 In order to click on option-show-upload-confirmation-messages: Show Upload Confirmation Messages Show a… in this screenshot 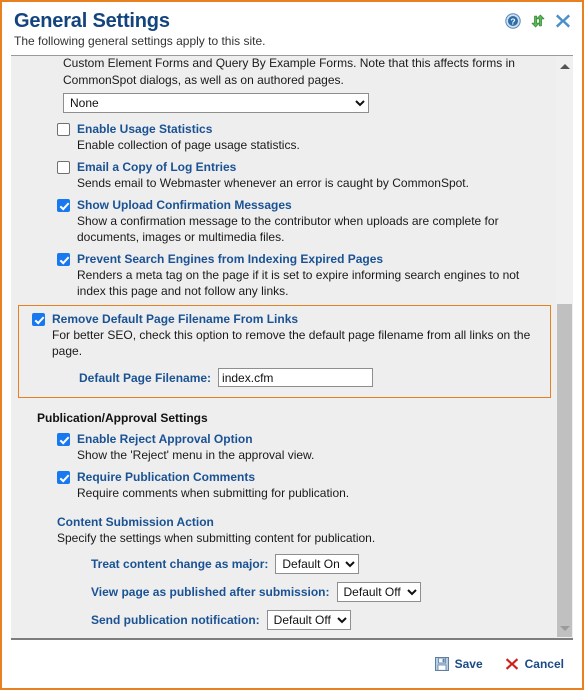, I will do `click(285, 218)`.